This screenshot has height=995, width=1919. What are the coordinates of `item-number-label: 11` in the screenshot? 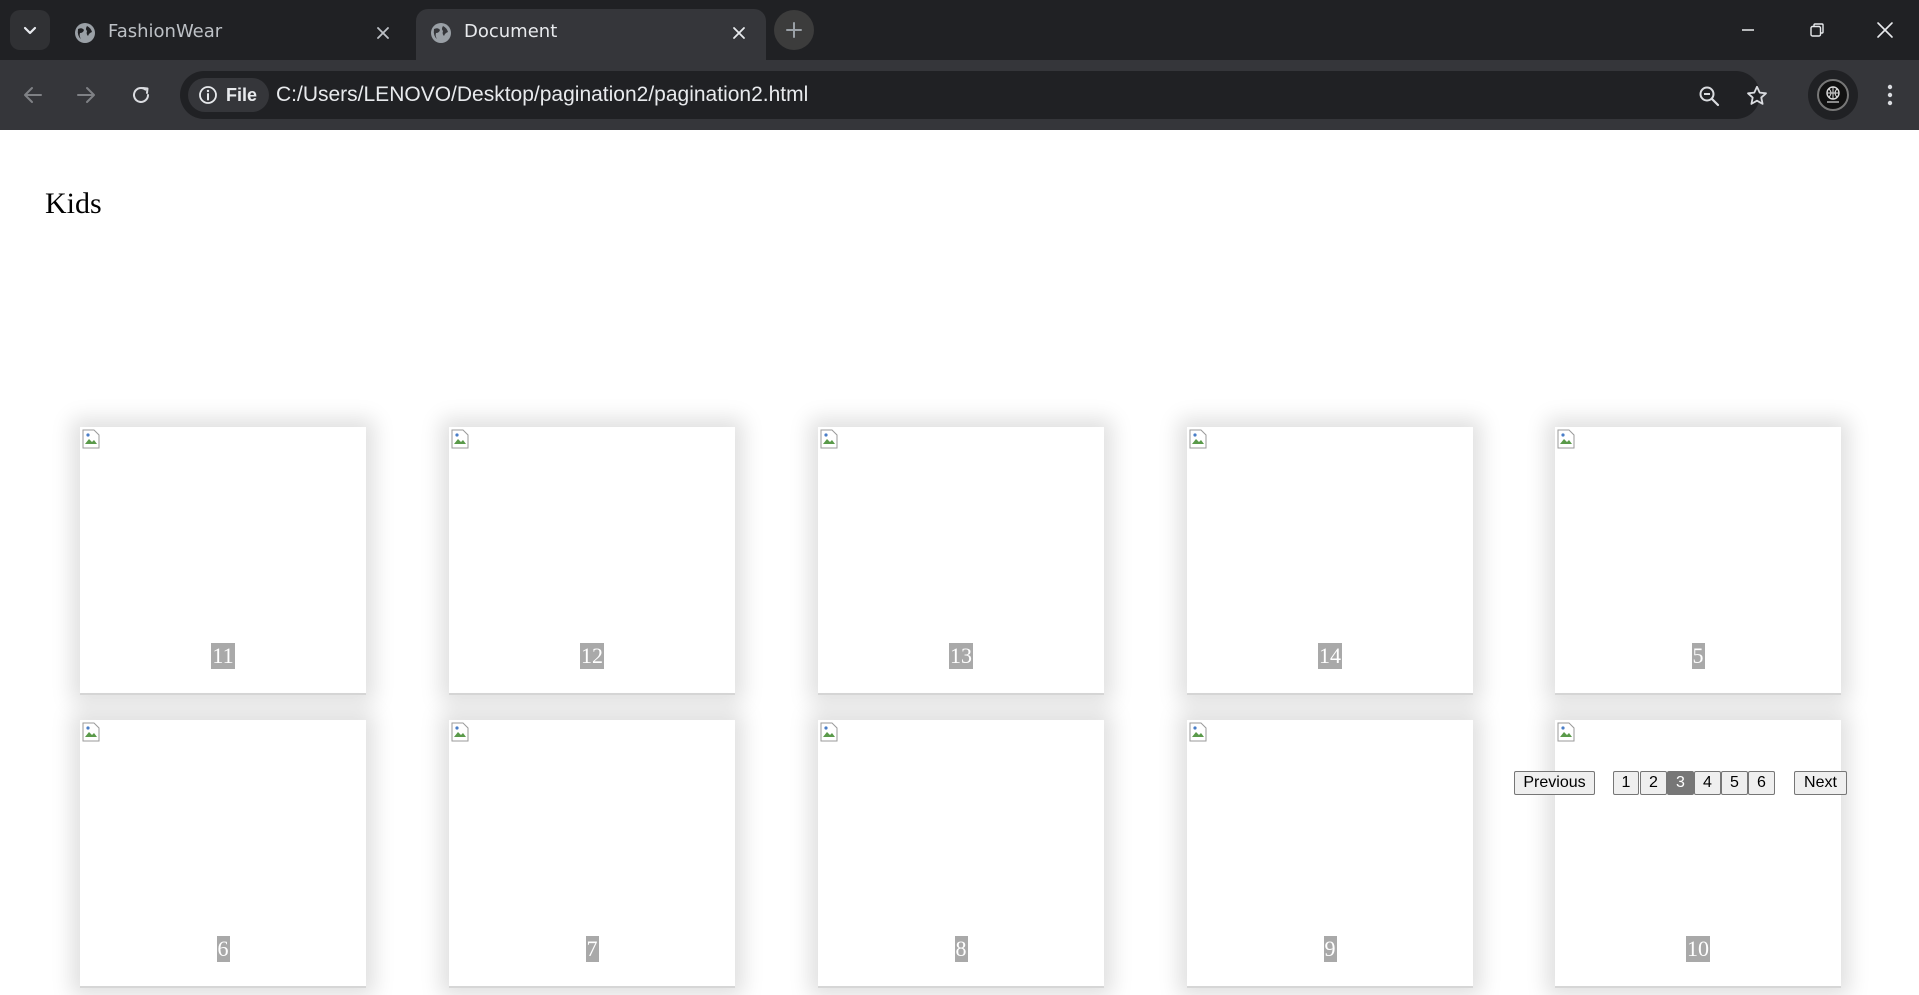 It's located at (223, 656).